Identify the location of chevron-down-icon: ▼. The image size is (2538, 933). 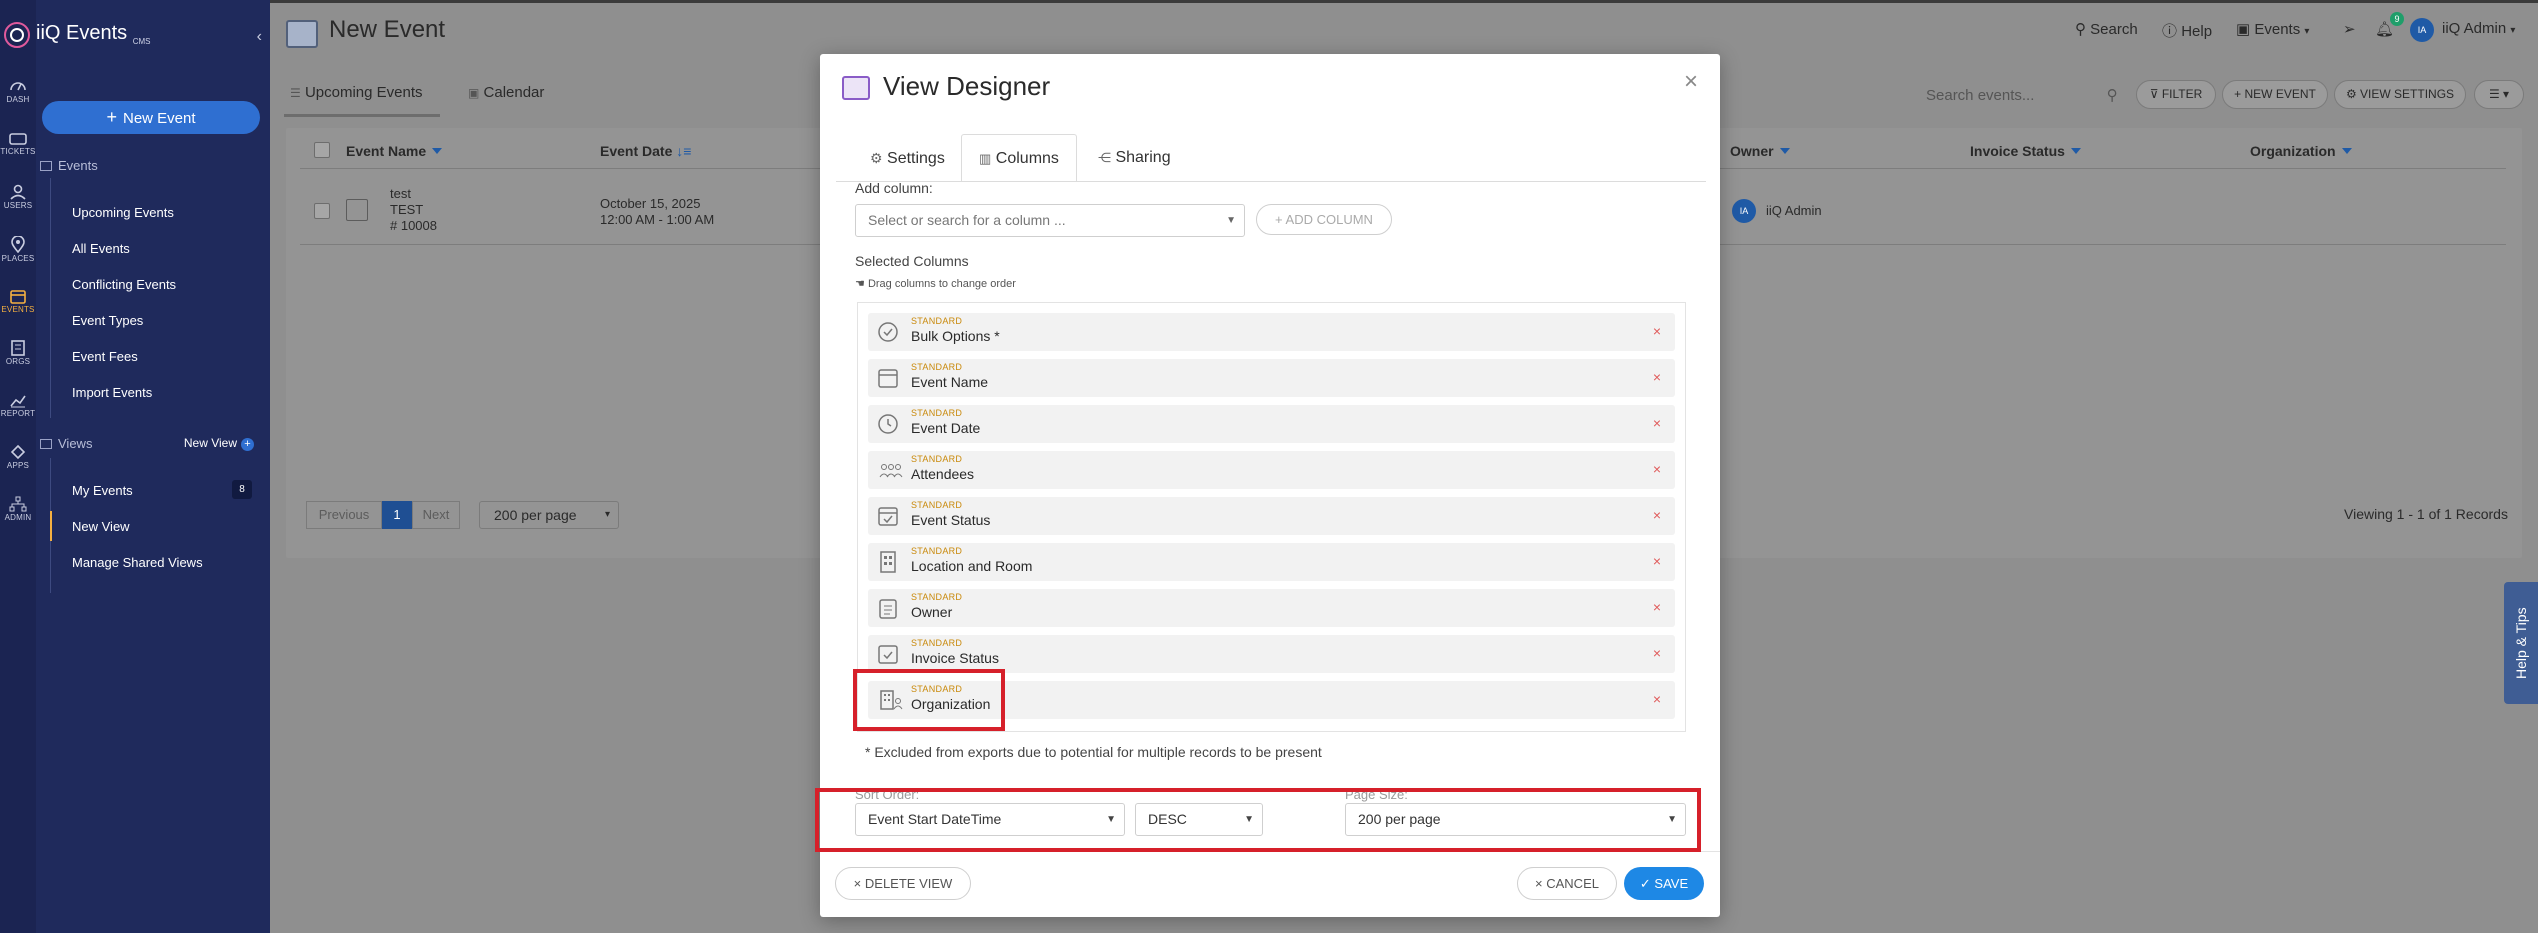
(1231, 220).